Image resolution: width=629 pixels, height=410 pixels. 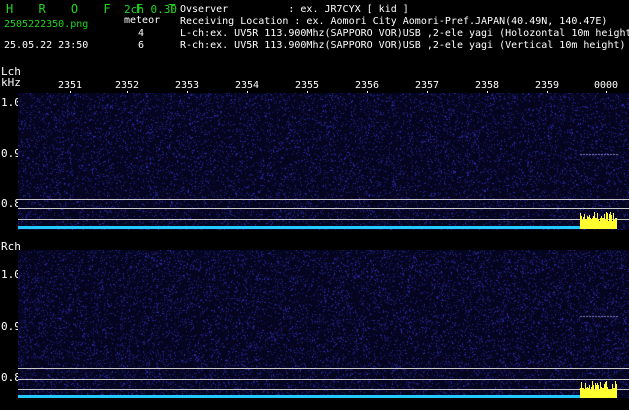 I want to click on rch-cyan-baseline, so click(x=299, y=396).